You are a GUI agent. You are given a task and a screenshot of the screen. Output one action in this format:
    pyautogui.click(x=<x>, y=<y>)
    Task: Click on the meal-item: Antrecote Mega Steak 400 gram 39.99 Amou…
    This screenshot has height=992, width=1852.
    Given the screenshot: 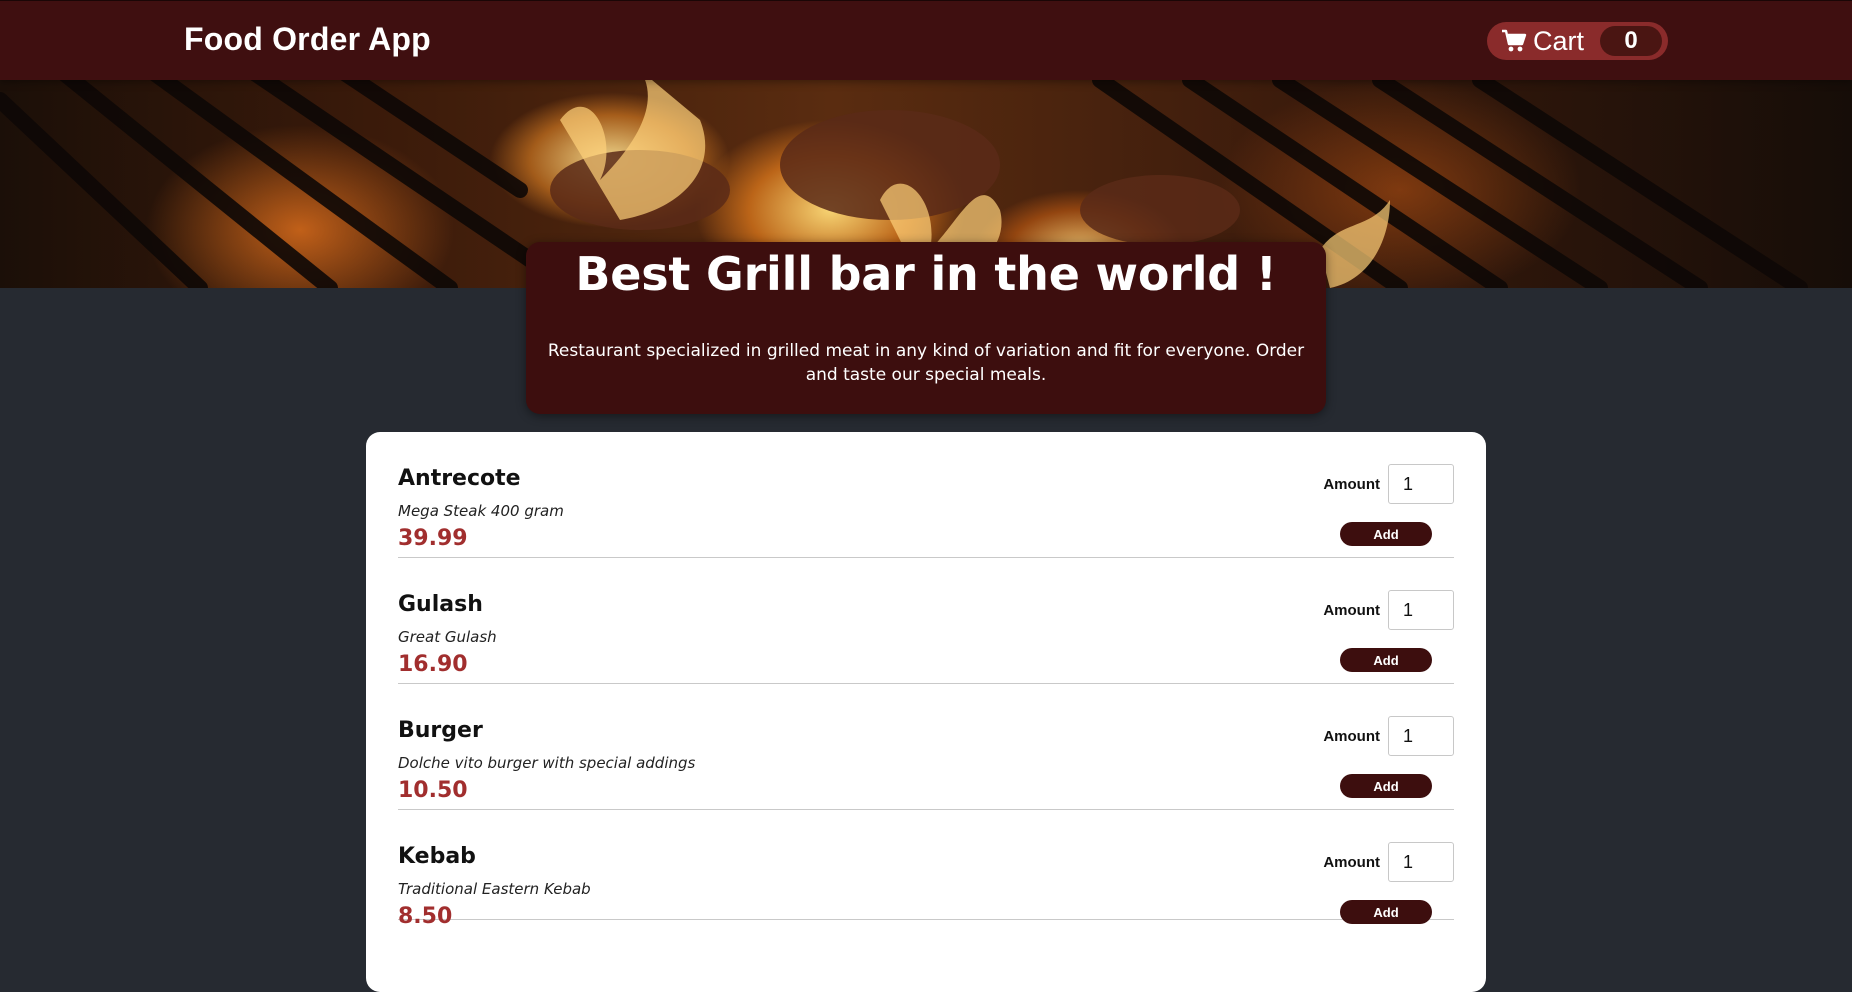 What is the action you would take?
    pyautogui.click(x=926, y=495)
    